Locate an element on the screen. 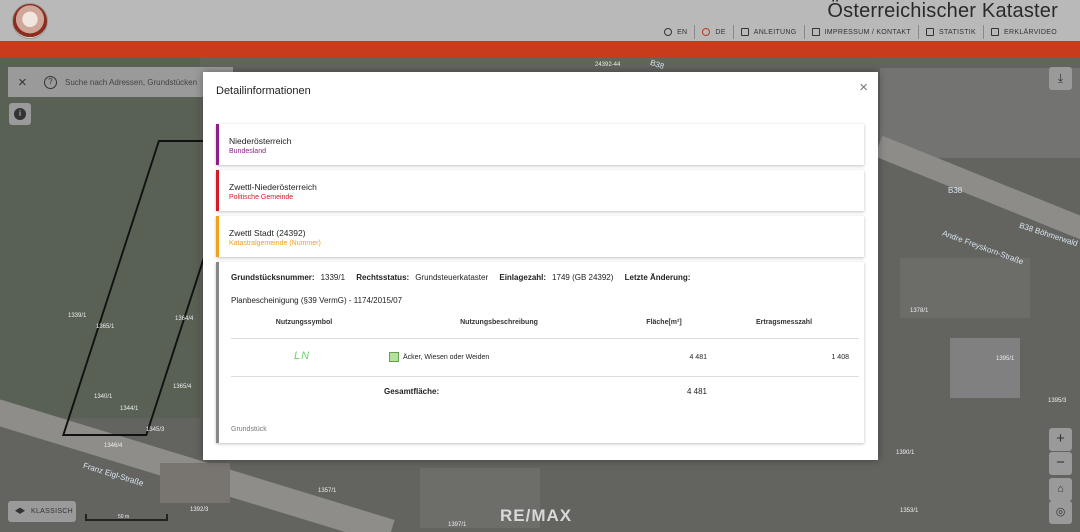 The width and height of the screenshot is (1080, 532). bundesland-card: Niederösterreich Bundesland is located at coordinates (540, 144).